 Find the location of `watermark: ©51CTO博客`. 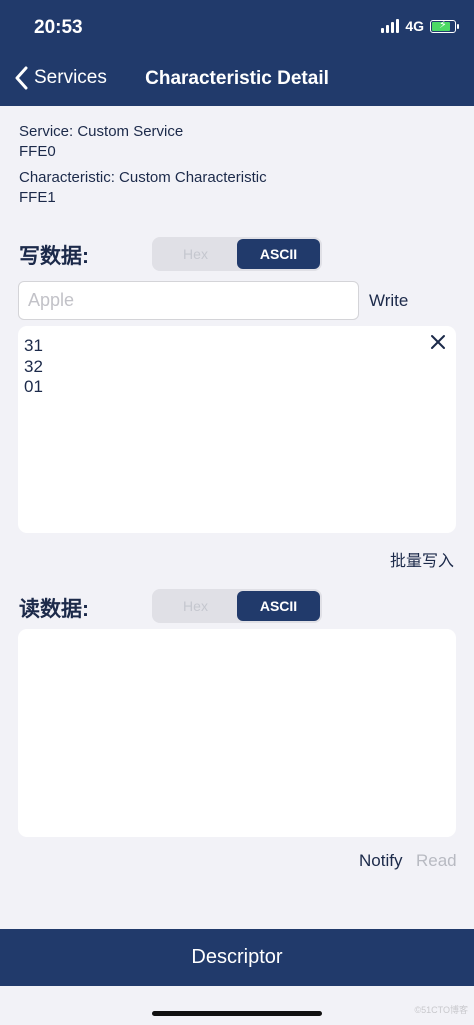

watermark: ©51CTO博客 is located at coordinates (441, 1010).